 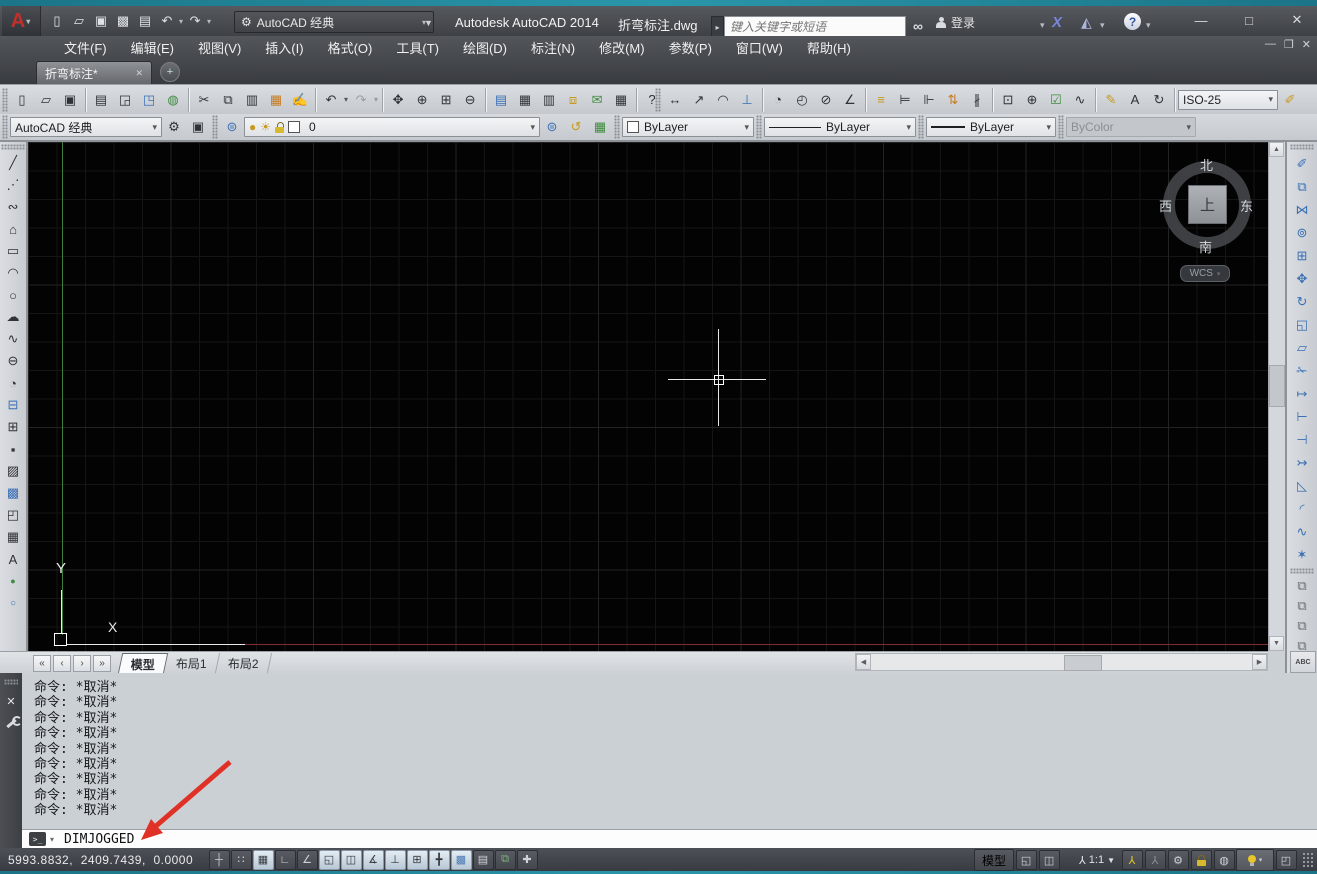 What do you see at coordinates (395, 859) in the screenshot?
I see `dynamic-ucs-toggle: ⊥` at bounding box center [395, 859].